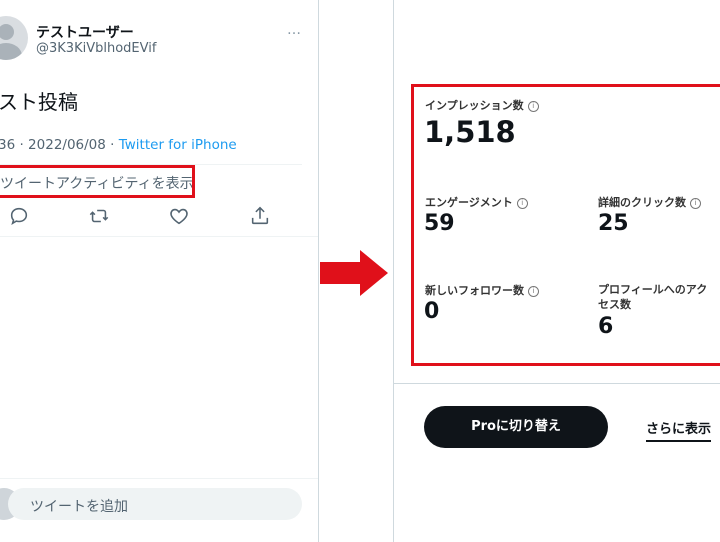  Describe the element at coordinates (470, 132) in the screenshot. I see `impressions-value: 1,518` at that location.